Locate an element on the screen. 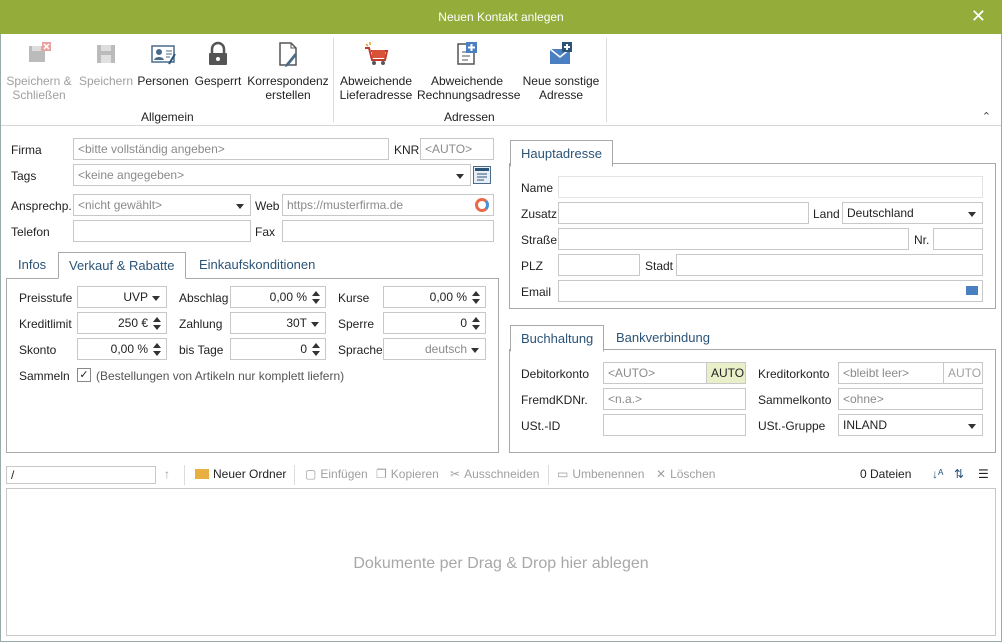 The width and height of the screenshot is (1002, 642). tab-main-address: Hauptadresse is located at coordinates (561, 153).